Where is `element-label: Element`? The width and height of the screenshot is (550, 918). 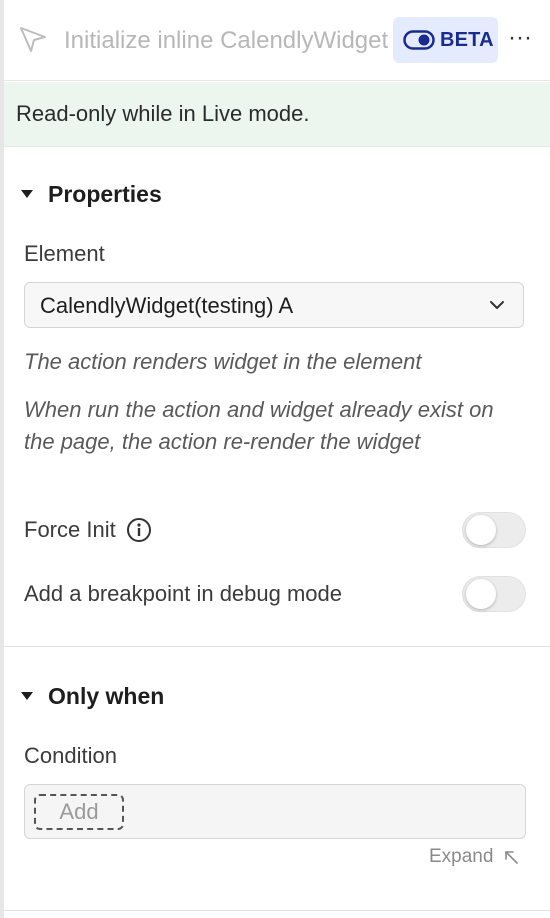 element-label: Element is located at coordinates (64, 253).